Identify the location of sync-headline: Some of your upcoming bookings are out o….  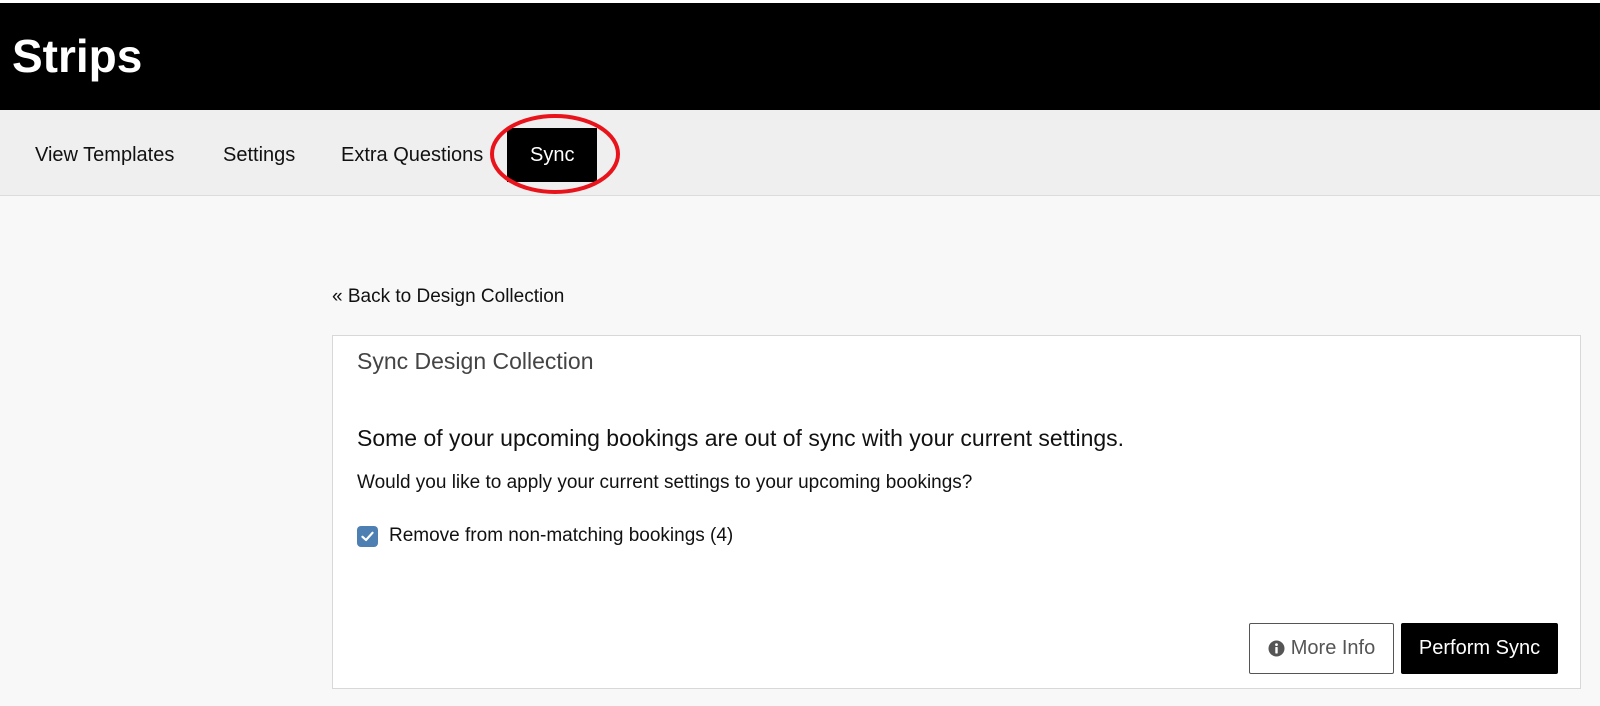
(741, 438).